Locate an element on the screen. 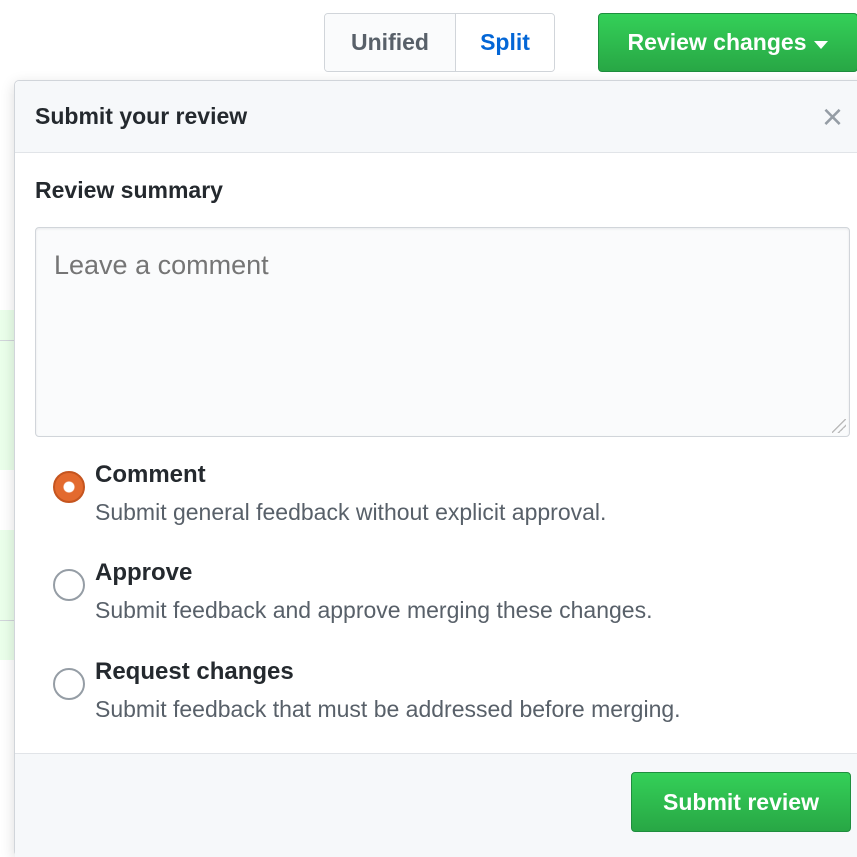 This screenshot has width=857, height=857. review-changes-label: Review changes is located at coordinates (717, 42).